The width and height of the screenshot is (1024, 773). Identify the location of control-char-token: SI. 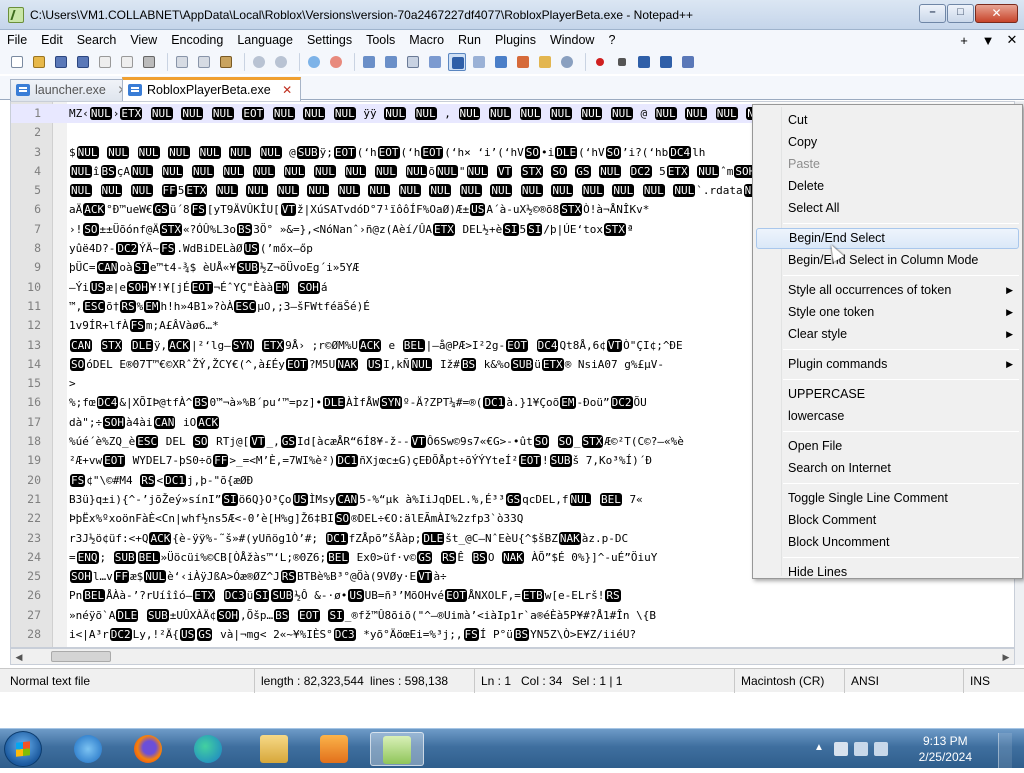
(535, 229).